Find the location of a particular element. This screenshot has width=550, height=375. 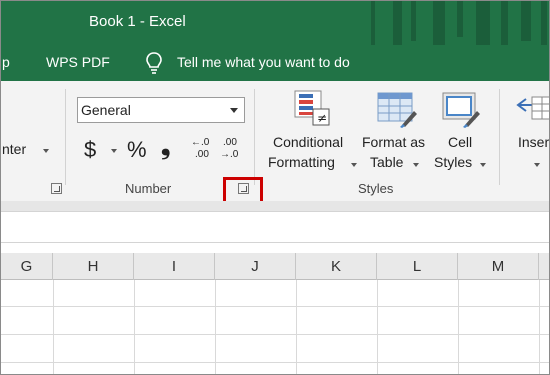

number-format-dropdown: General is located at coordinates (161, 110).